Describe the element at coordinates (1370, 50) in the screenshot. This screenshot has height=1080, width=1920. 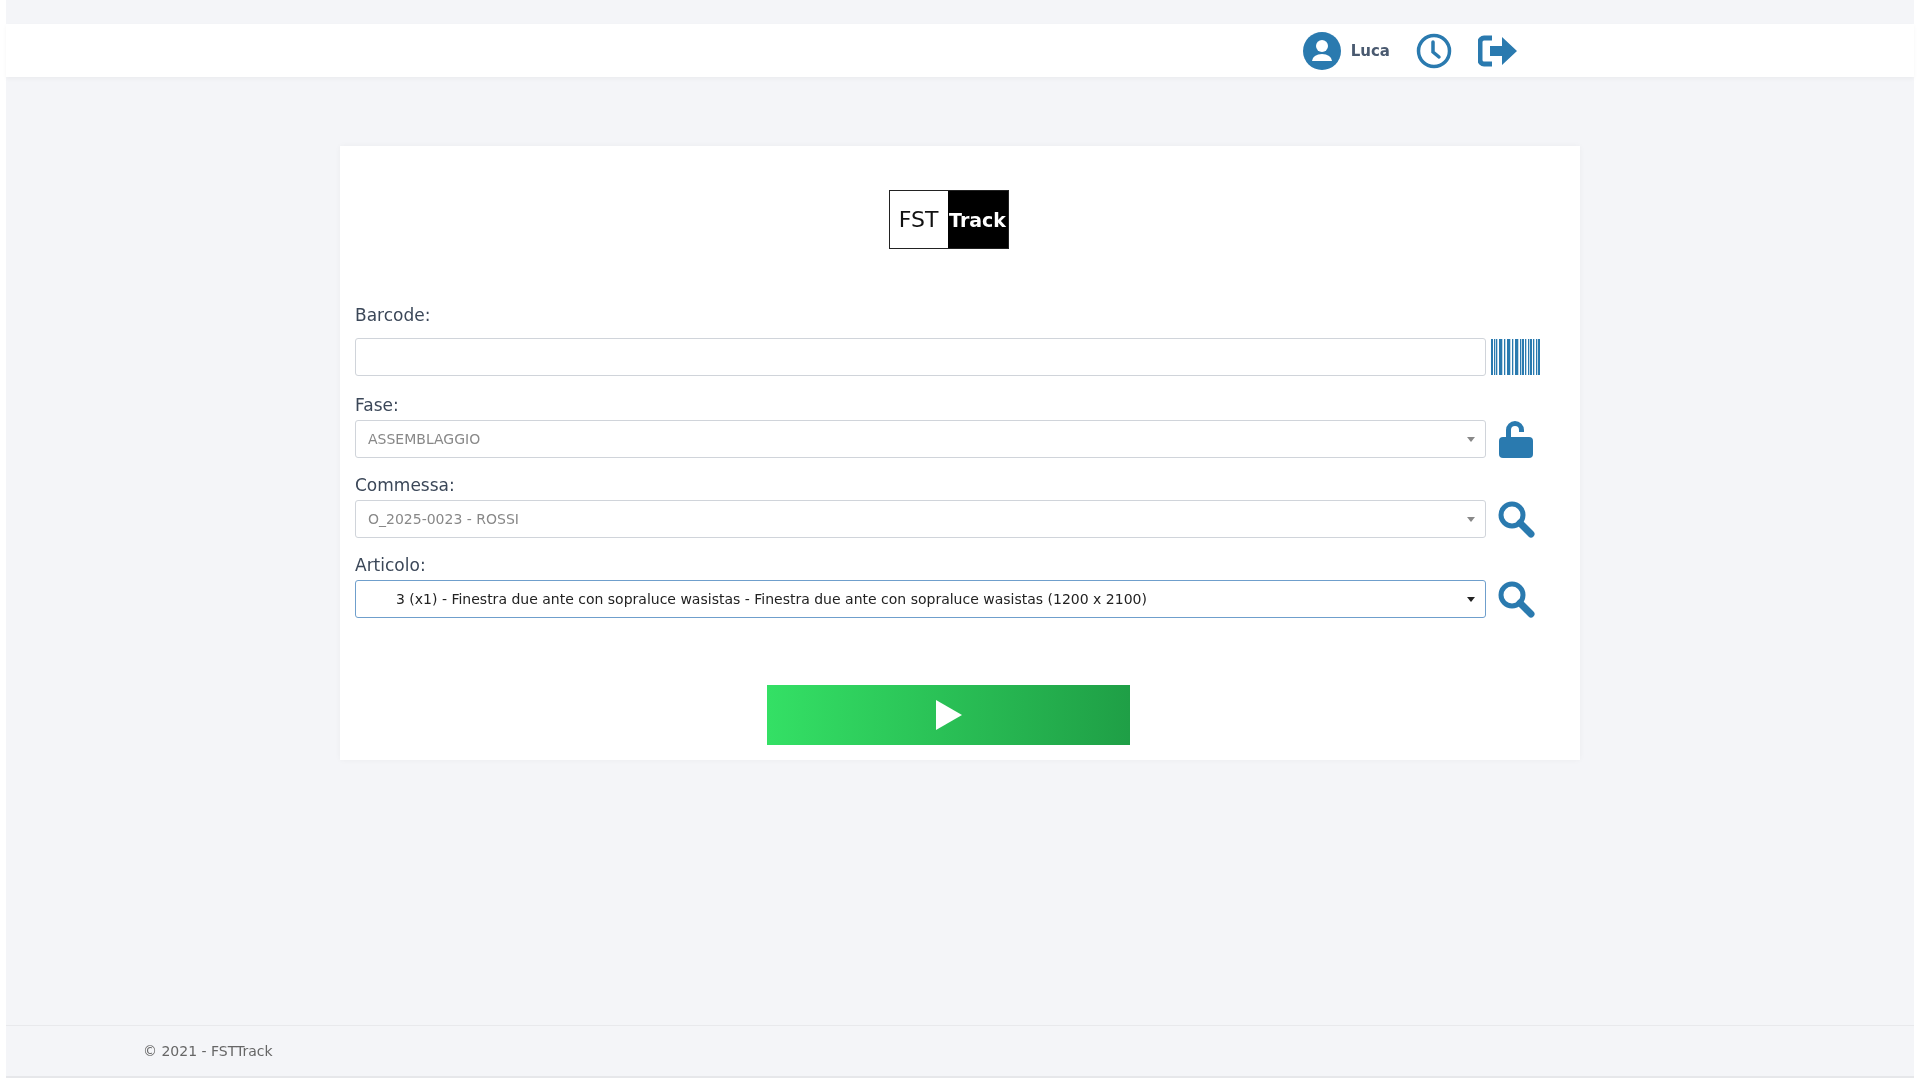
I see `user-name: Luca` at that location.